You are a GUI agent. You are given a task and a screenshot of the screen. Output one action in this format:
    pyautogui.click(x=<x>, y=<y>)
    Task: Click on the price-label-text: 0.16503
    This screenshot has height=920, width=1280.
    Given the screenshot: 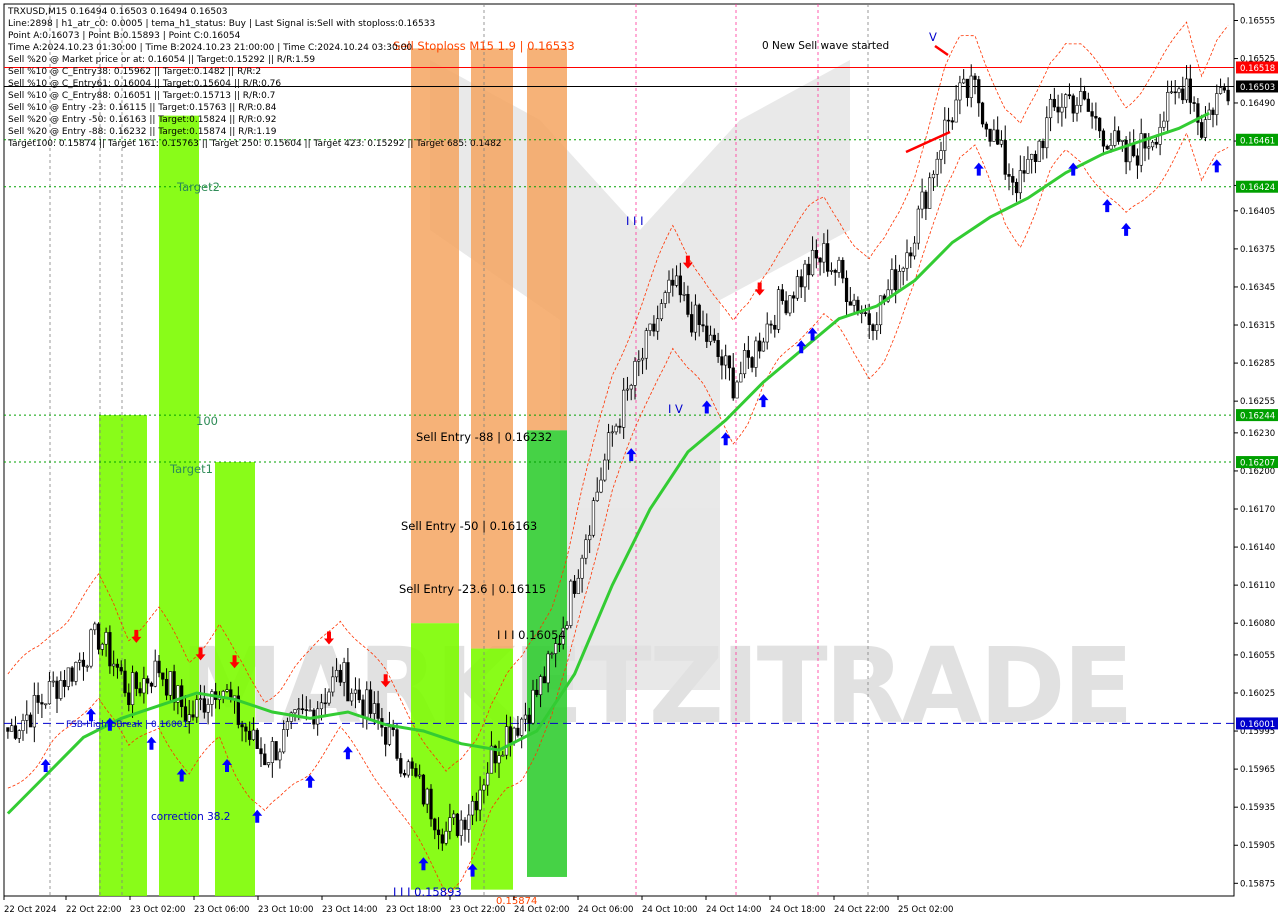 What is the action you would take?
    pyautogui.click(x=1257, y=88)
    